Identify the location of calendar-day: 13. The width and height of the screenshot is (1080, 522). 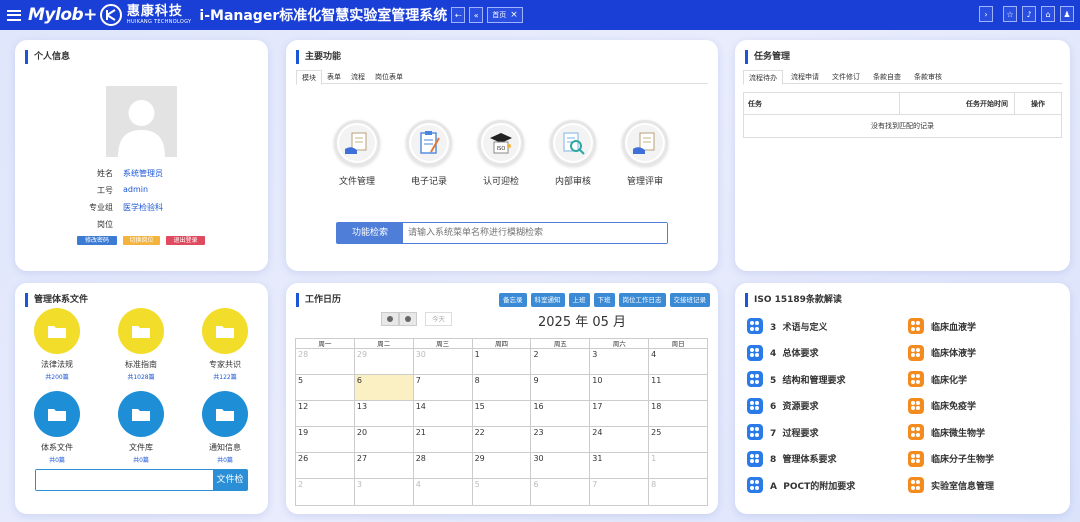
(384, 413).